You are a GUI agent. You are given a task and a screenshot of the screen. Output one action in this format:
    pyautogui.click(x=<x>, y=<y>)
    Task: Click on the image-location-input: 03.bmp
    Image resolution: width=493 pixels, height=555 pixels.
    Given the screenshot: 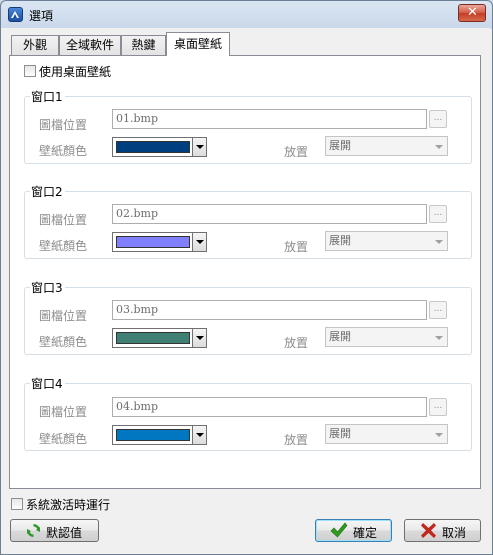 What is the action you would take?
    pyautogui.click(x=269, y=310)
    